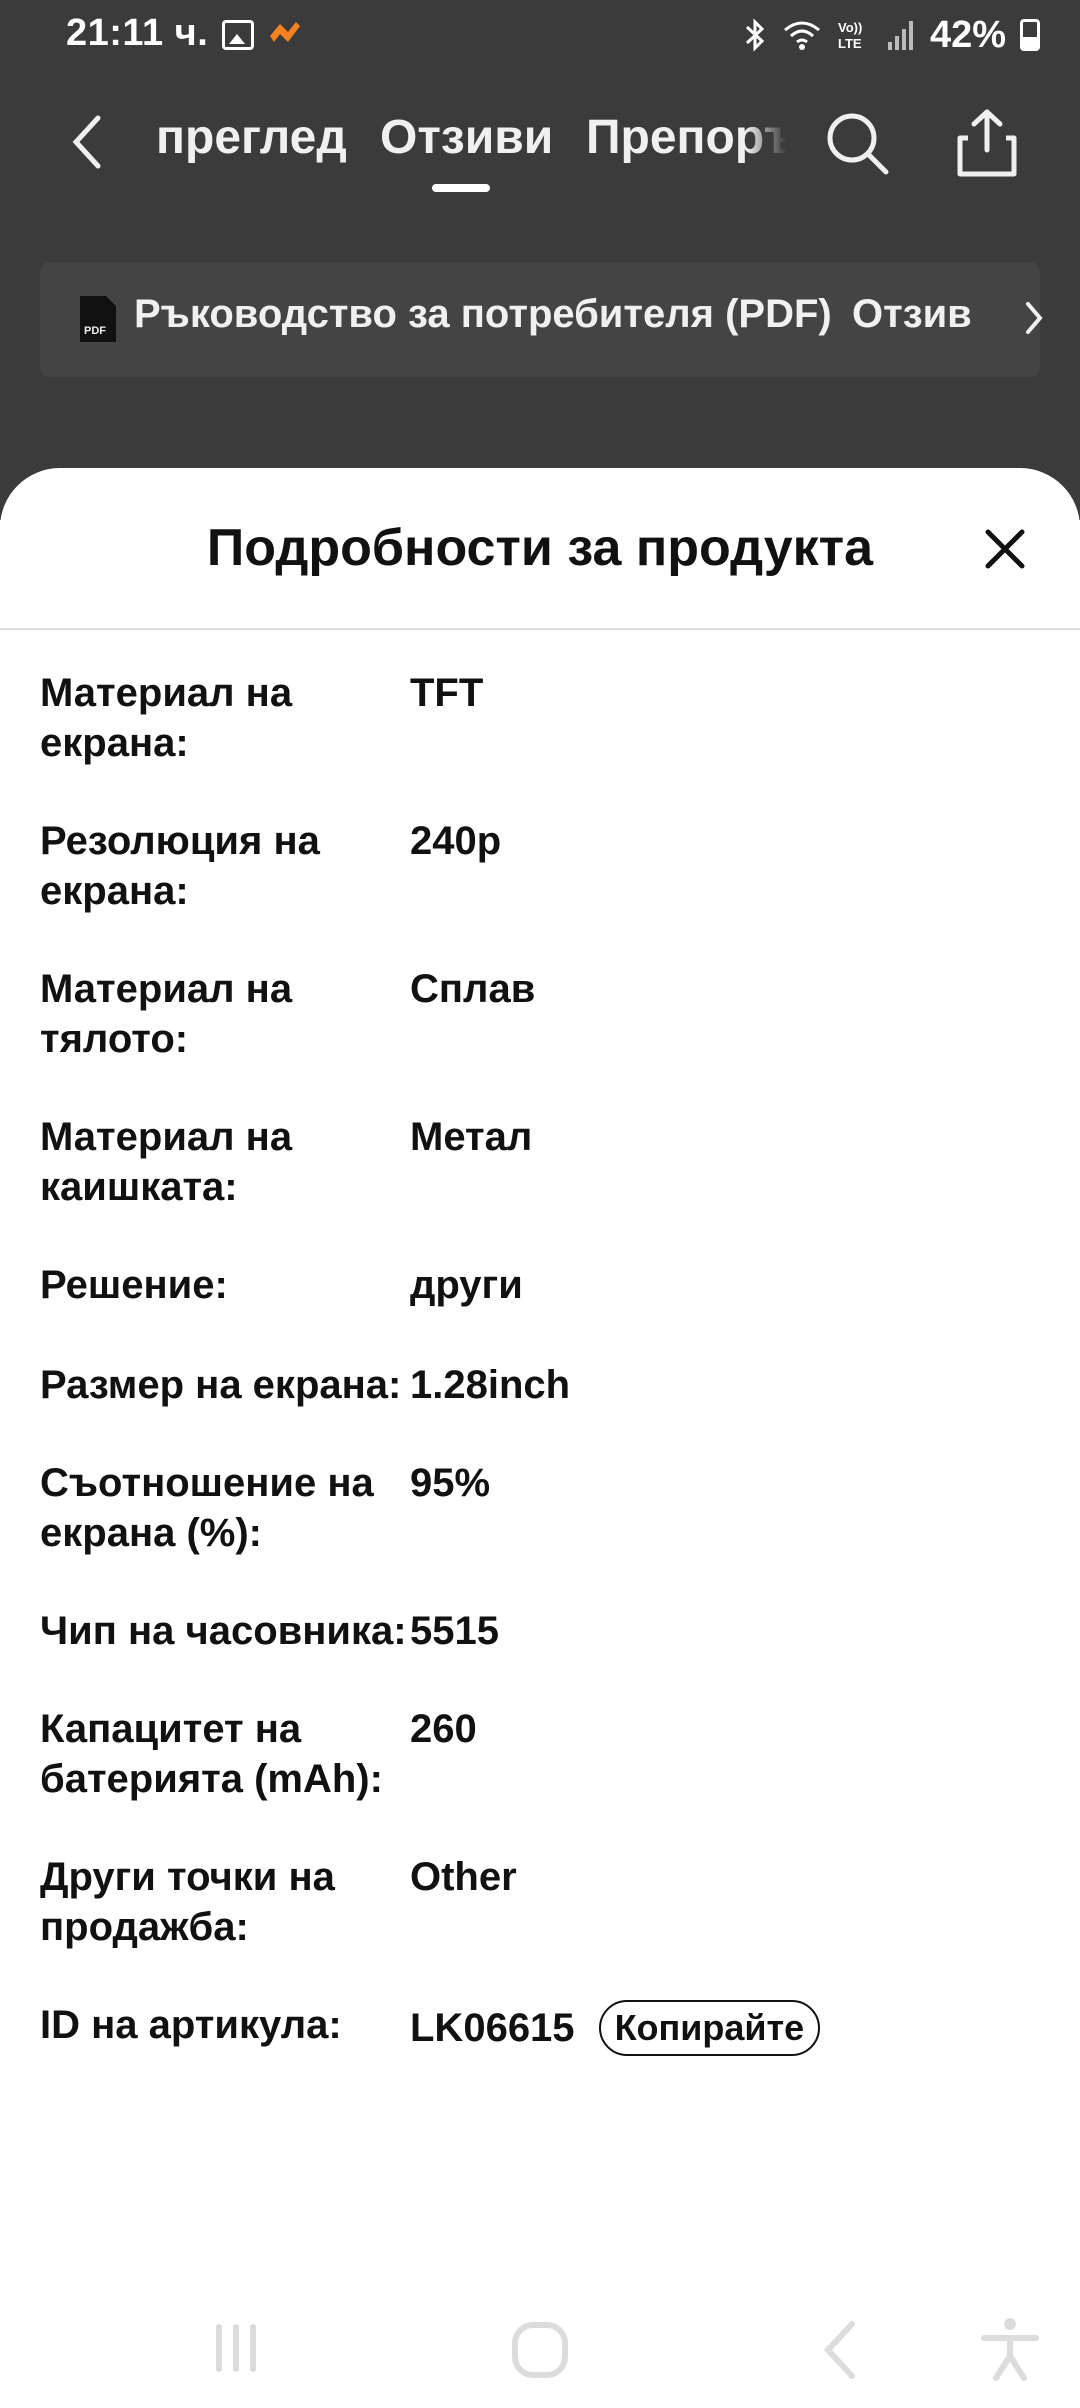  What do you see at coordinates (187, 1902) in the screenshot?
I see `detail-label: Други точки на продажба:` at bounding box center [187, 1902].